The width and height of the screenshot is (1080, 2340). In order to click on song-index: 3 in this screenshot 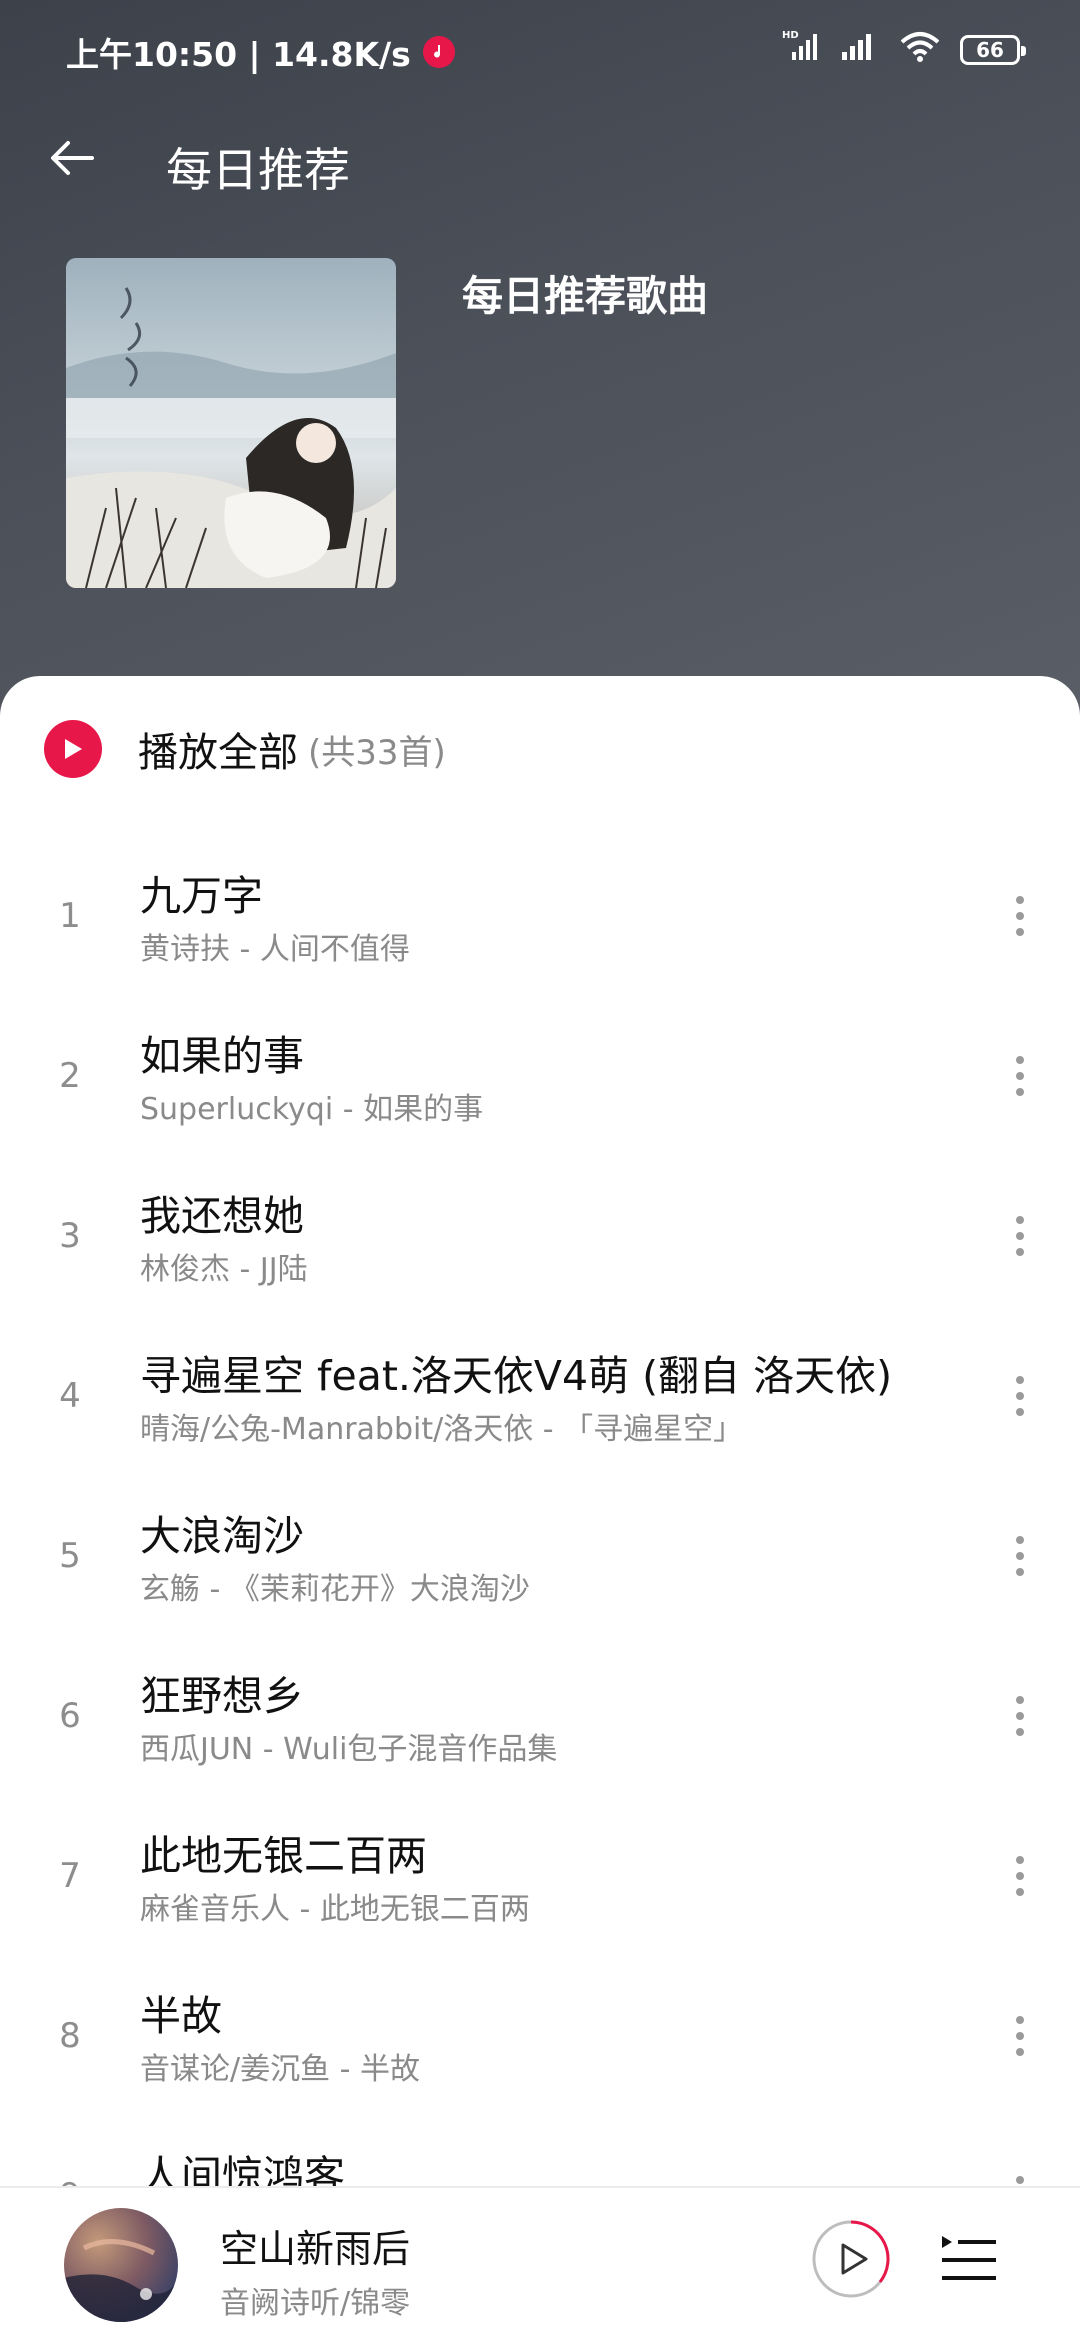, I will do `click(70, 1236)`.